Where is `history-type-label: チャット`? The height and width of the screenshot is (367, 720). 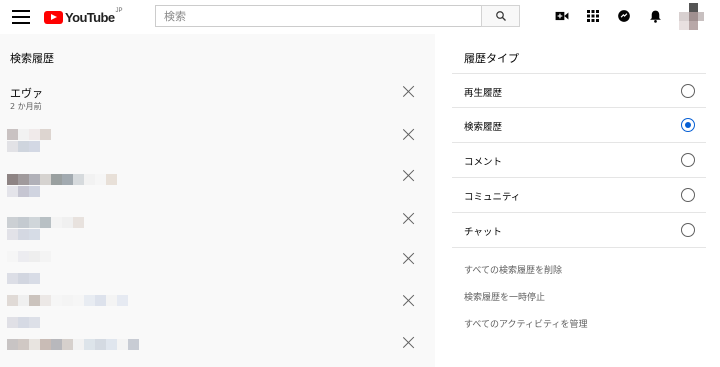 history-type-label: チャット is located at coordinates (483, 232).